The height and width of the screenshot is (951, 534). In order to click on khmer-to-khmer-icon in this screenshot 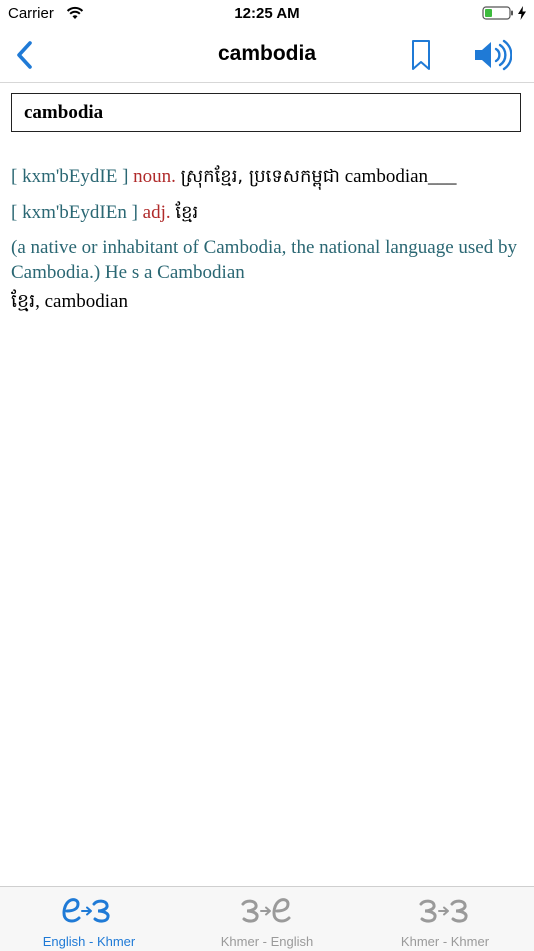, I will do `click(443, 911)`.